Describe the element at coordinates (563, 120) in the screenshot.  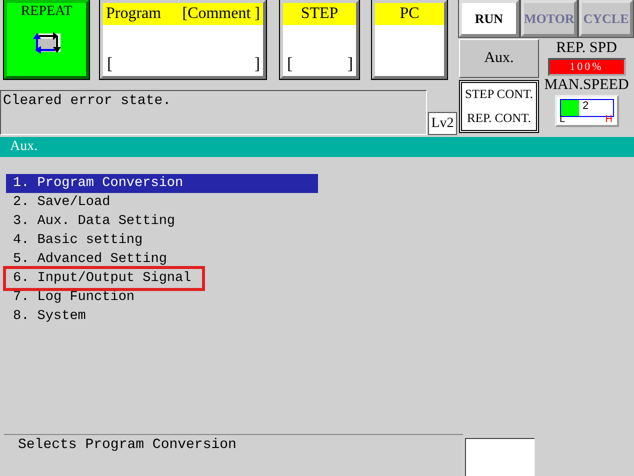
I see `gauge-low-label: L` at that location.